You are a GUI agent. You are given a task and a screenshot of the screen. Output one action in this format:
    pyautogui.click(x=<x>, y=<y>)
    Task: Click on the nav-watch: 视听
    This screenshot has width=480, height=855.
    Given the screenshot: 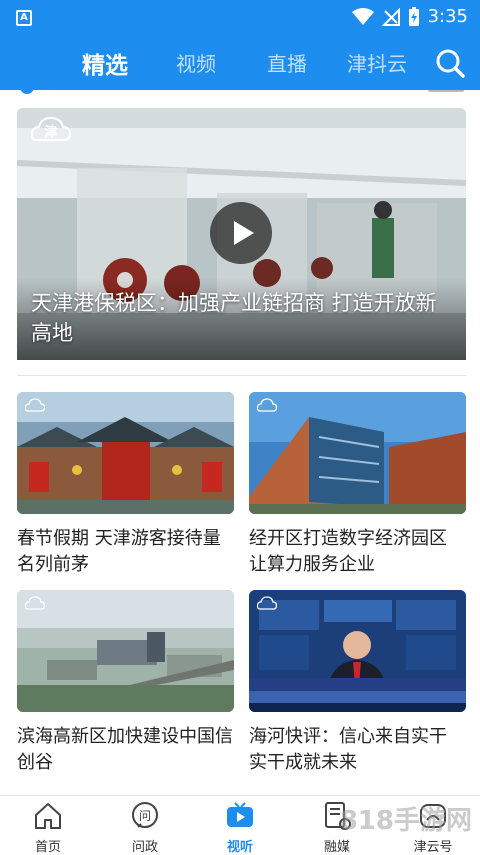 What is the action you would take?
    pyautogui.click(x=240, y=827)
    